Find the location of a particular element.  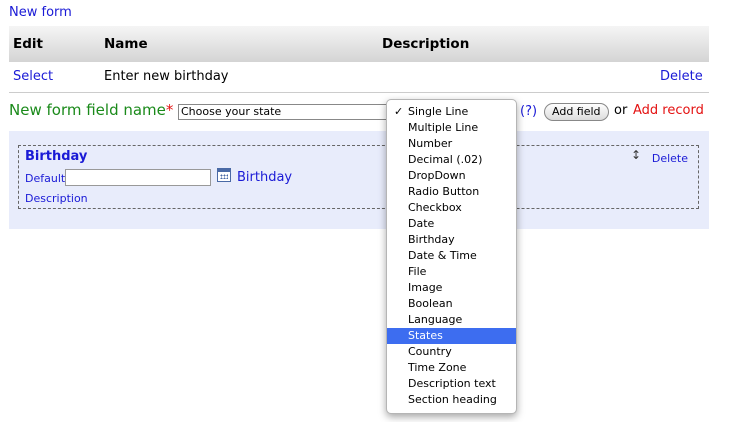

default-label: Default is located at coordinates (45, 178).